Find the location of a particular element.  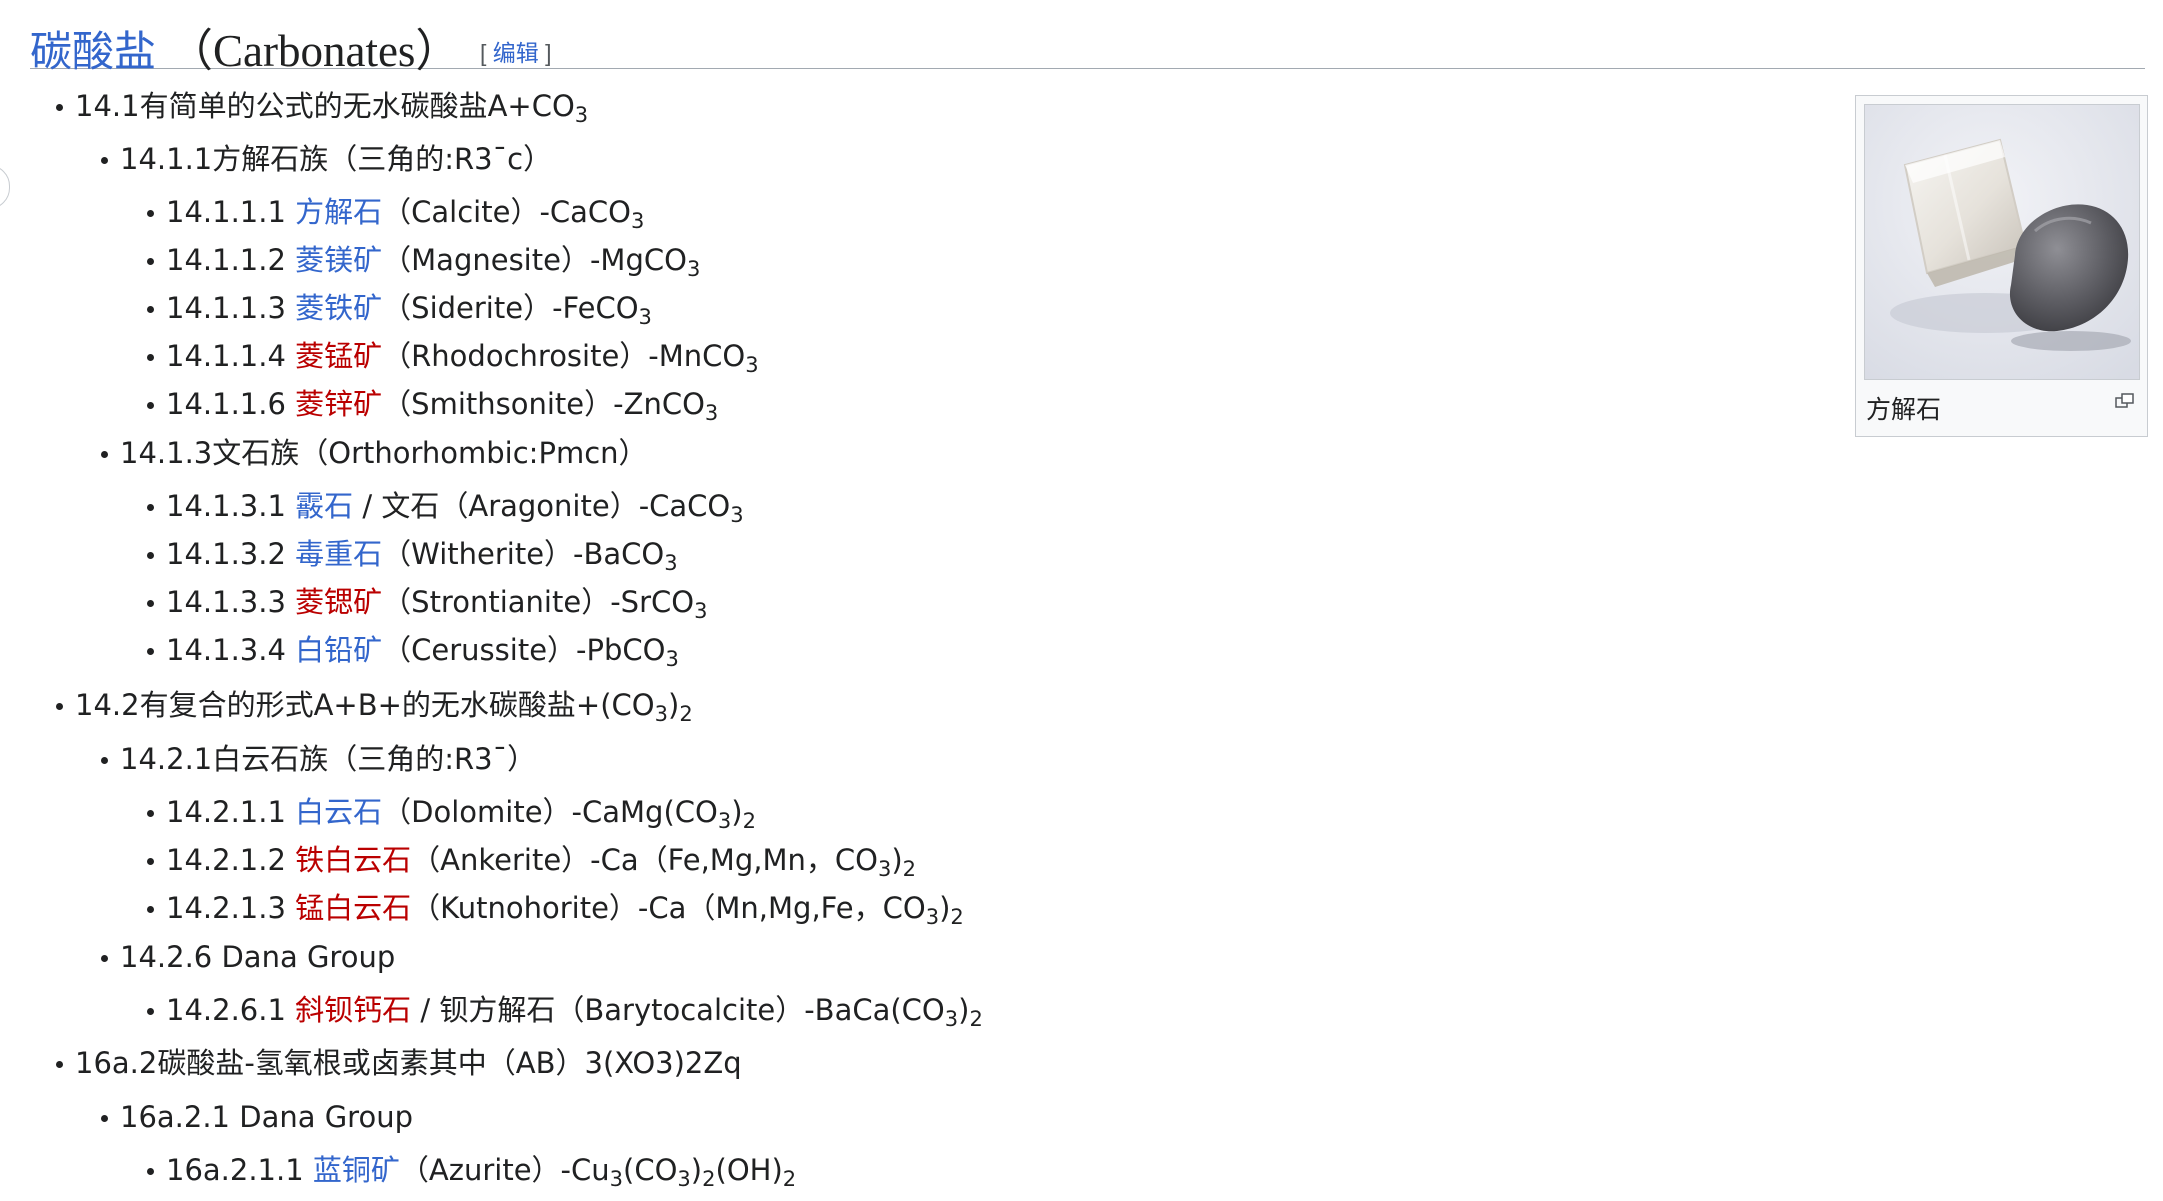

list-item: 14.1.1.4 菱锰矿（Rhodochrosite）-MnCO3 is located at coordinates (453, 358).